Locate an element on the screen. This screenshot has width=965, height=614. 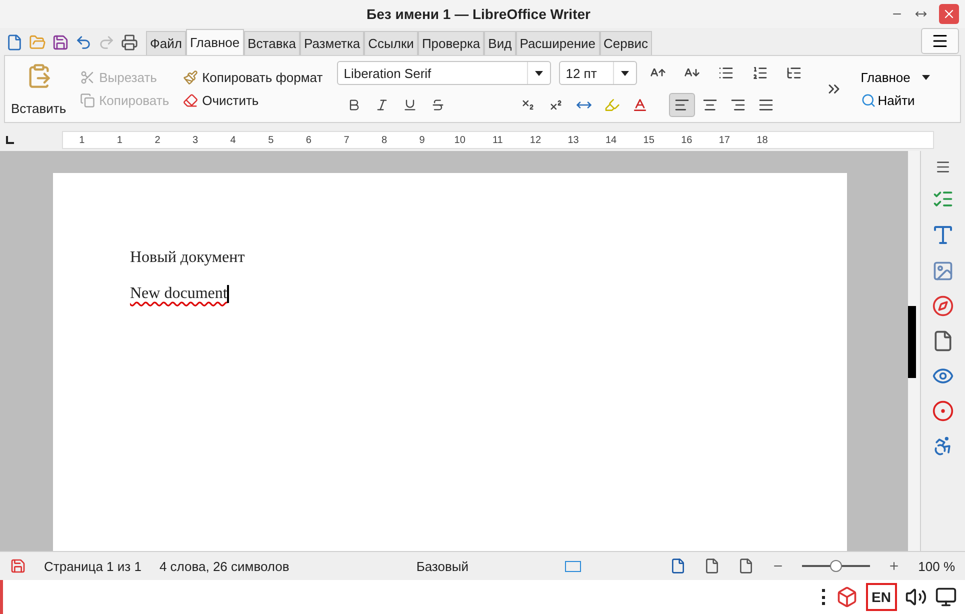
page-count: Страница 1 из 1 is located at coordinates (93, 566).